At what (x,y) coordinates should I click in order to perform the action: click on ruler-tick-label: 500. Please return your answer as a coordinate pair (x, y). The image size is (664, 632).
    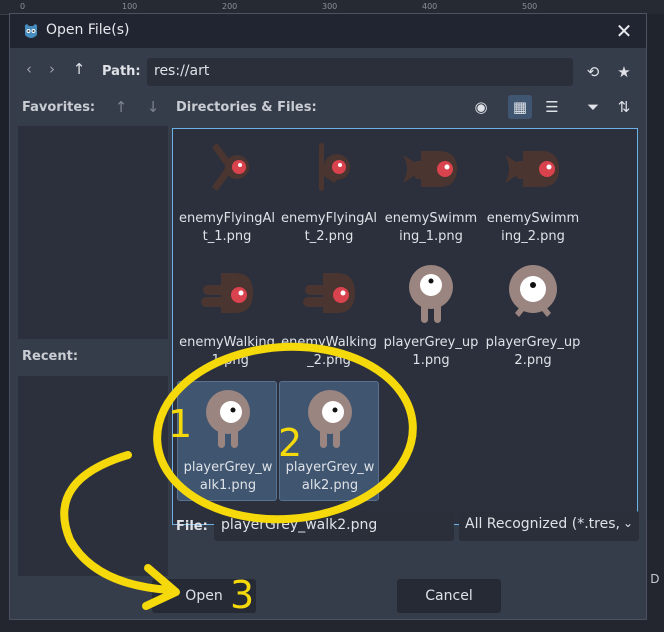
    Looking at the image, I should click on (530, 6).